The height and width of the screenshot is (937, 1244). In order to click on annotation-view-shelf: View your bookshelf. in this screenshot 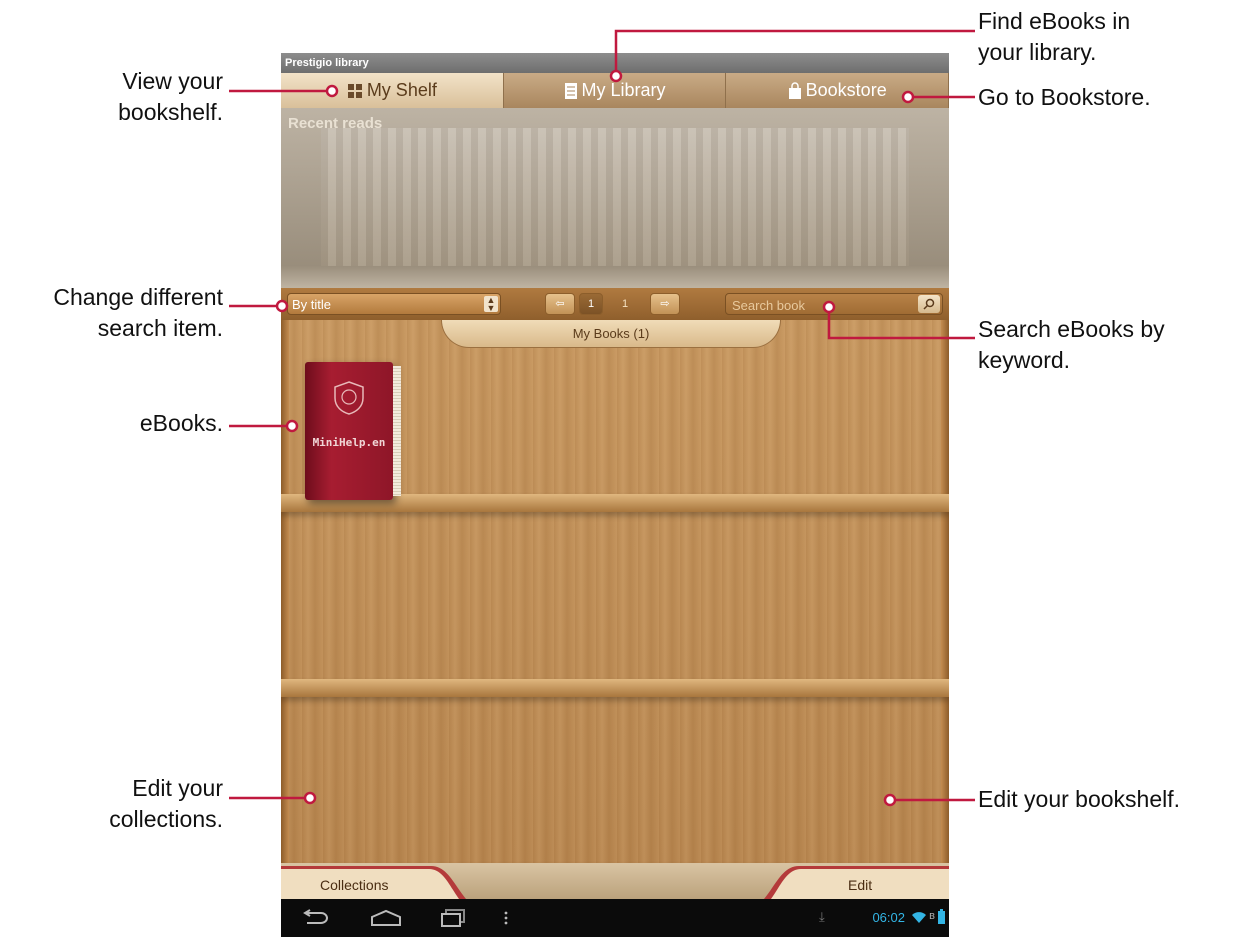, I will do `click(170, 97)`.